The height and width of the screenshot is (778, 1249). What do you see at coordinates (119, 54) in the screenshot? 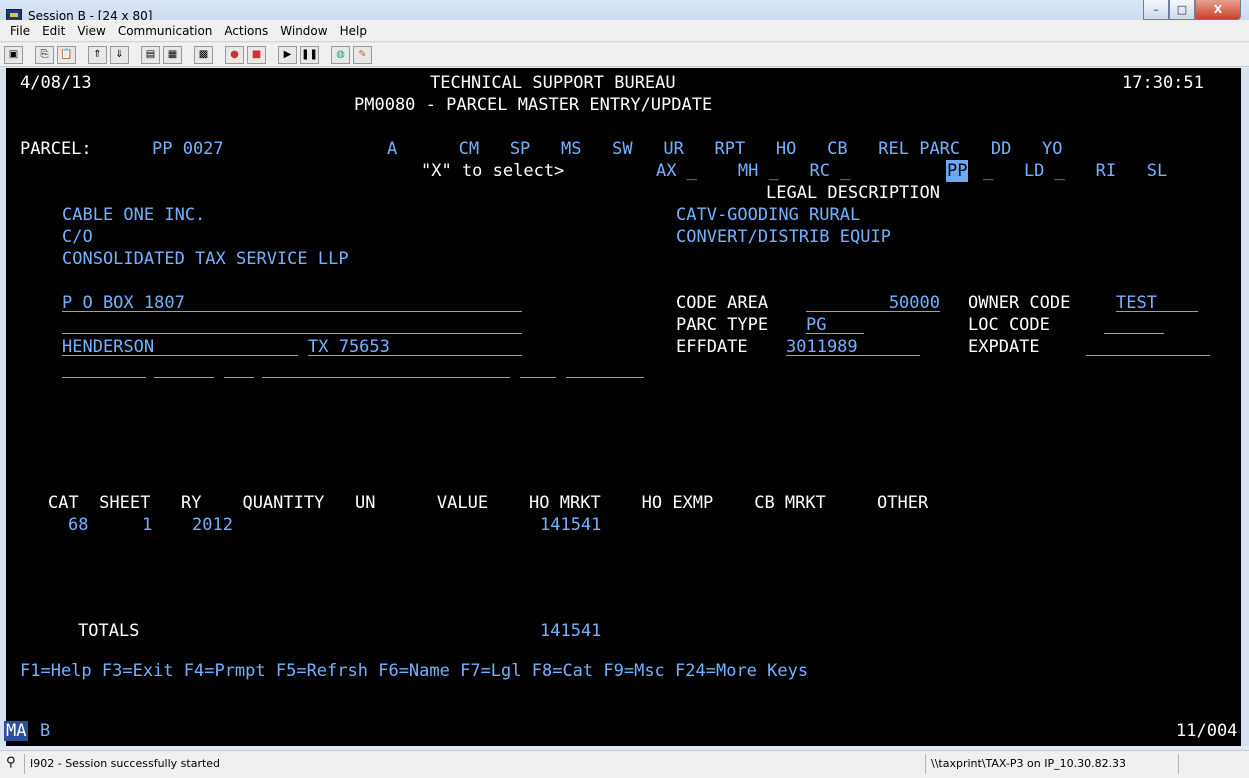
I see `receive-icon: ⇓` at bounding box center [119, 54].